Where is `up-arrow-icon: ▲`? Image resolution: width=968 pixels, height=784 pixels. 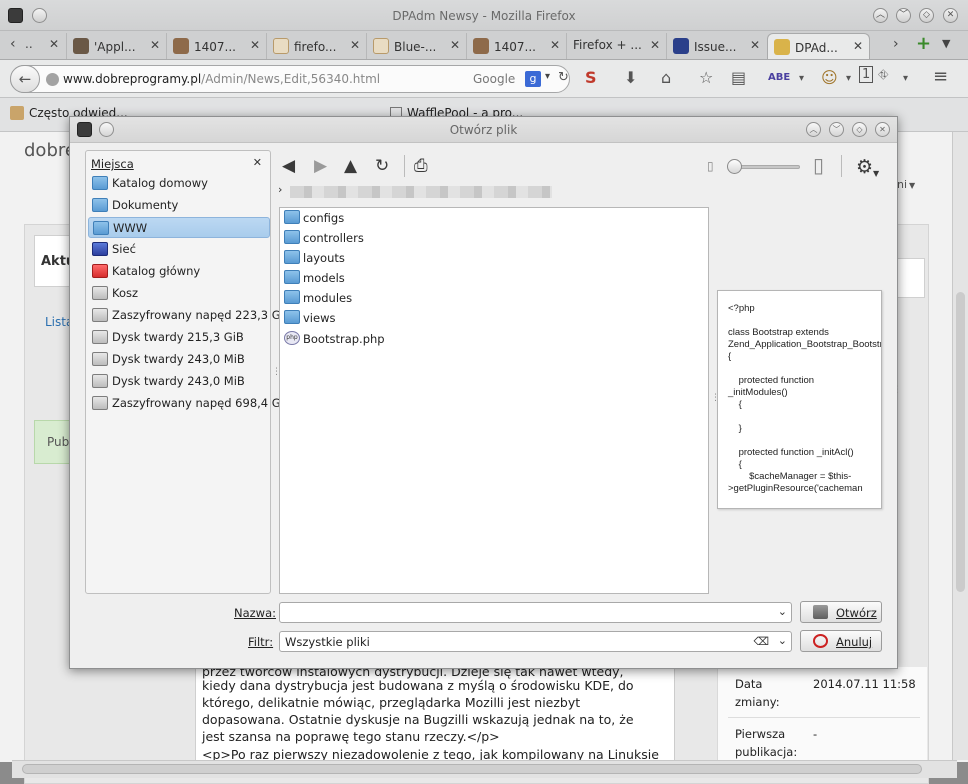 up-arrow-icon: ▲ is located at coordinates (350, 166).